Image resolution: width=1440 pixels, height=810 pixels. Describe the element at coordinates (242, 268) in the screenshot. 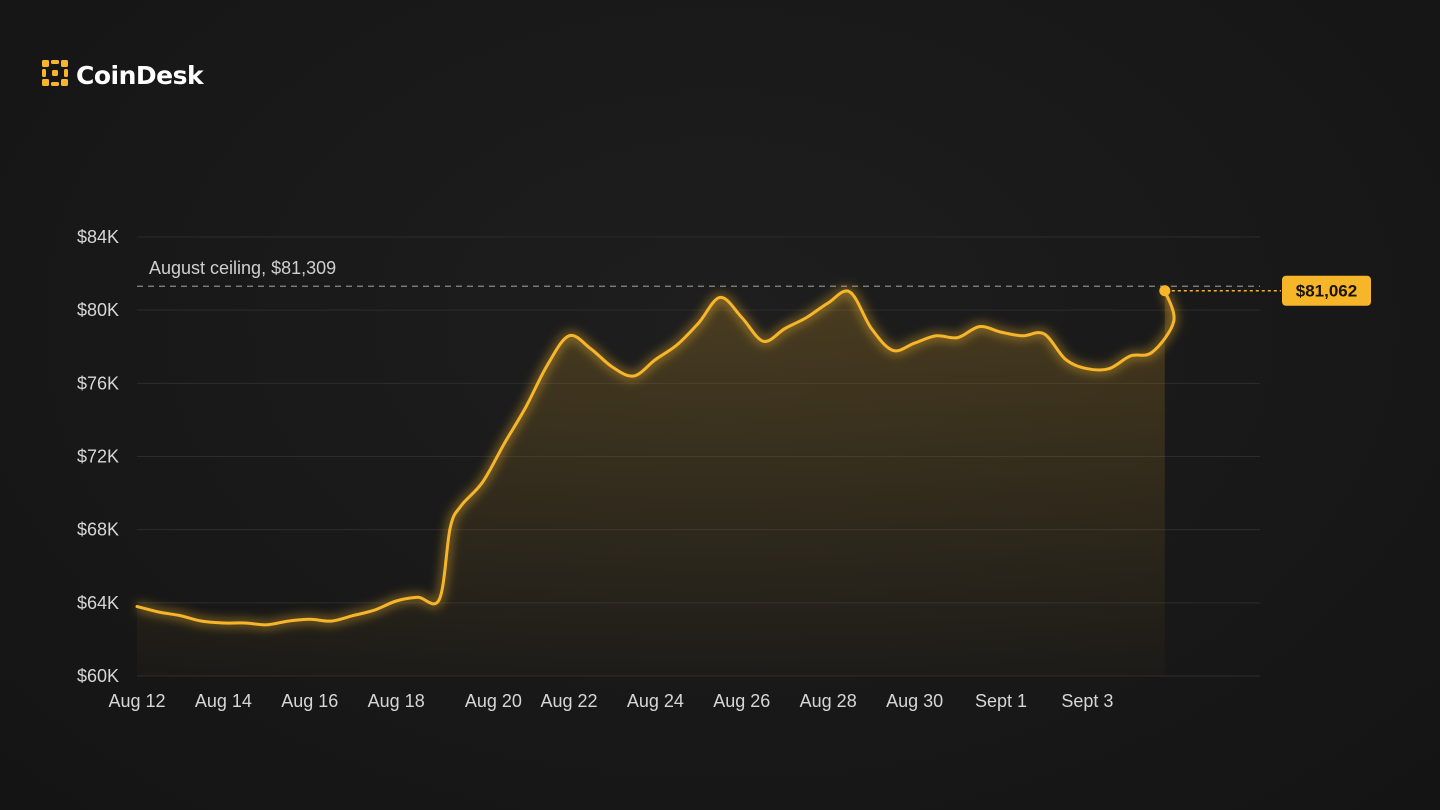

I see `ceiling-label: August ceiling, $81,309` at that location.